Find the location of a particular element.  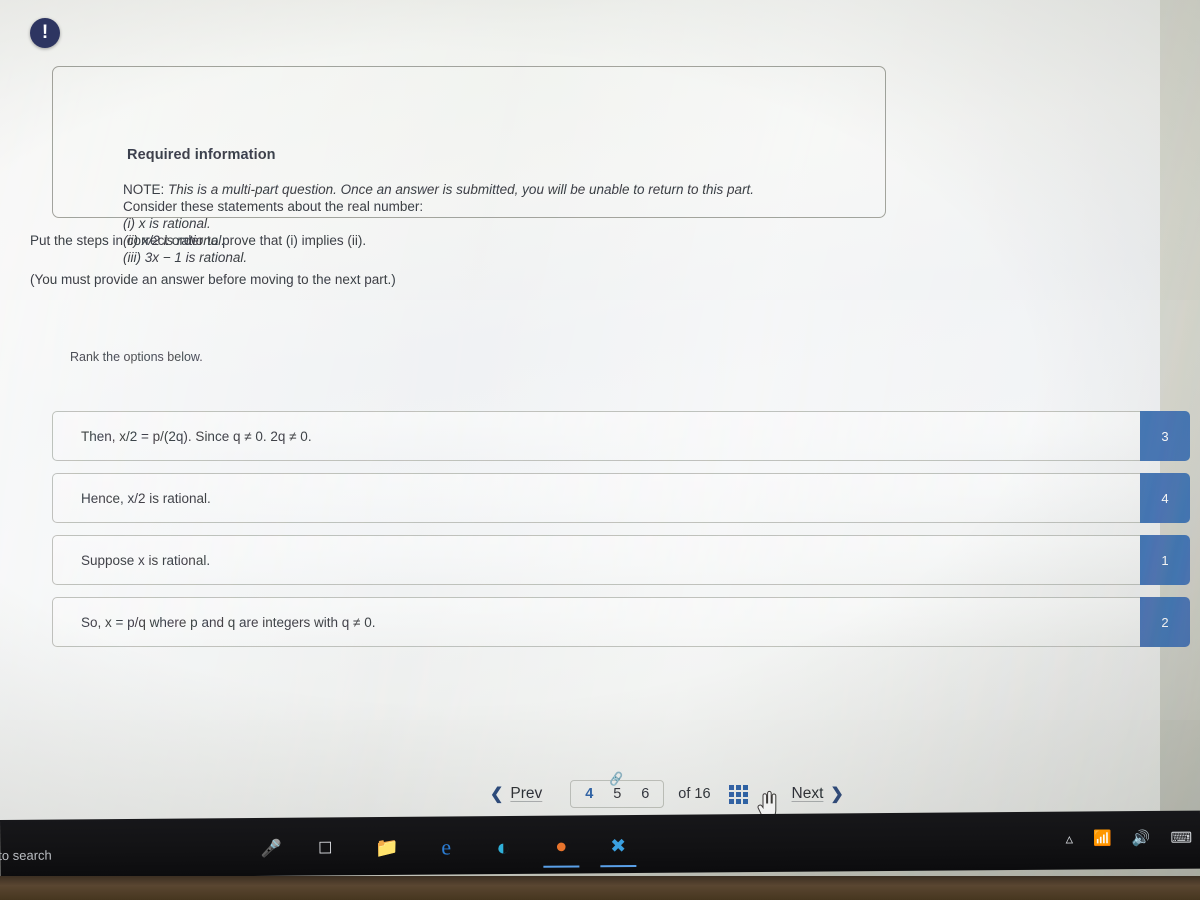

link-icon: 🔗 is located at coordinates (617, 779).